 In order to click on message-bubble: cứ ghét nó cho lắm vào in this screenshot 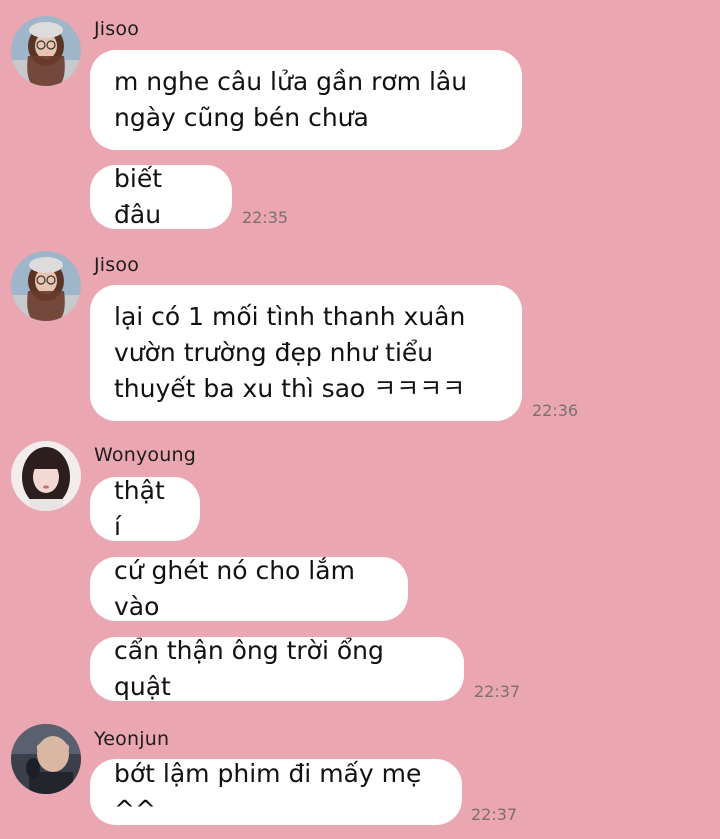, I will do `click(249, 588)`.